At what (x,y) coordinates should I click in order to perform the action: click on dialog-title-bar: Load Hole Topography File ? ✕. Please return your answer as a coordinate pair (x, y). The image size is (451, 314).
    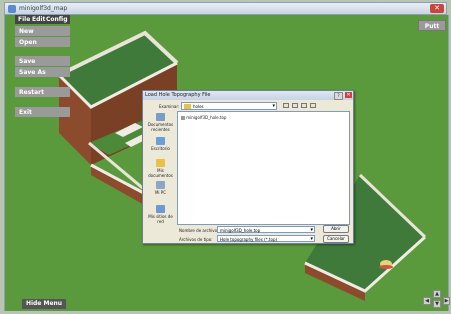
    Looking at the image, I should click on (248, 95).